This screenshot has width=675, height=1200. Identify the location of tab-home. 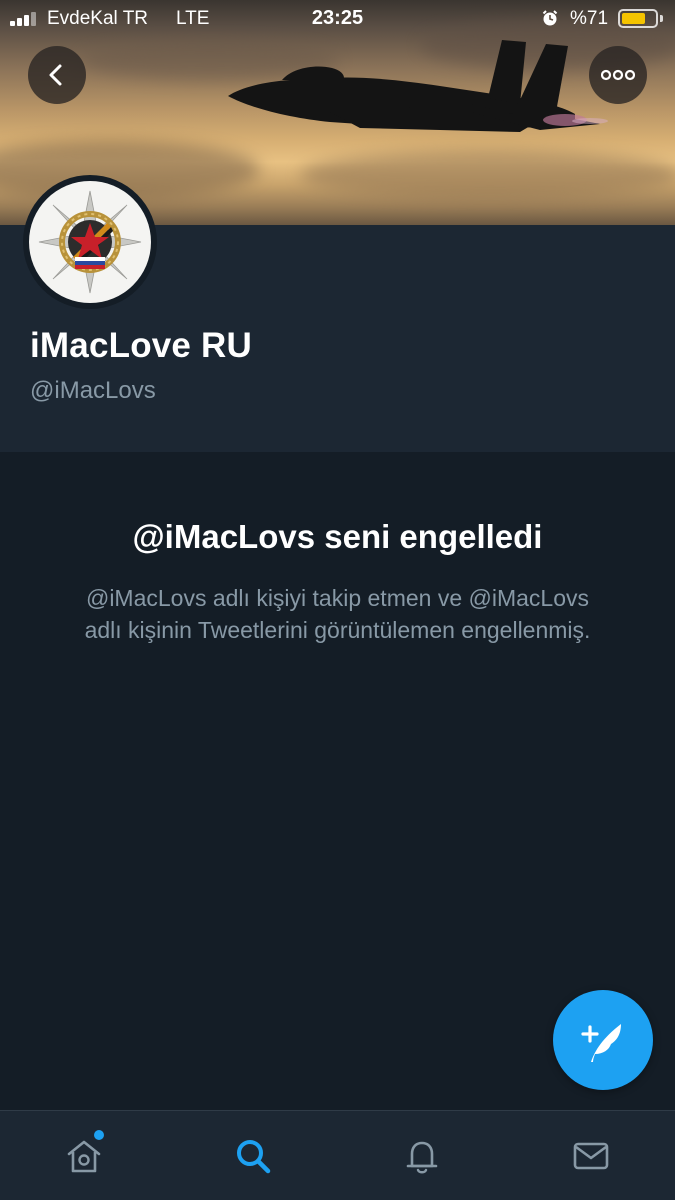
(84, 1155).